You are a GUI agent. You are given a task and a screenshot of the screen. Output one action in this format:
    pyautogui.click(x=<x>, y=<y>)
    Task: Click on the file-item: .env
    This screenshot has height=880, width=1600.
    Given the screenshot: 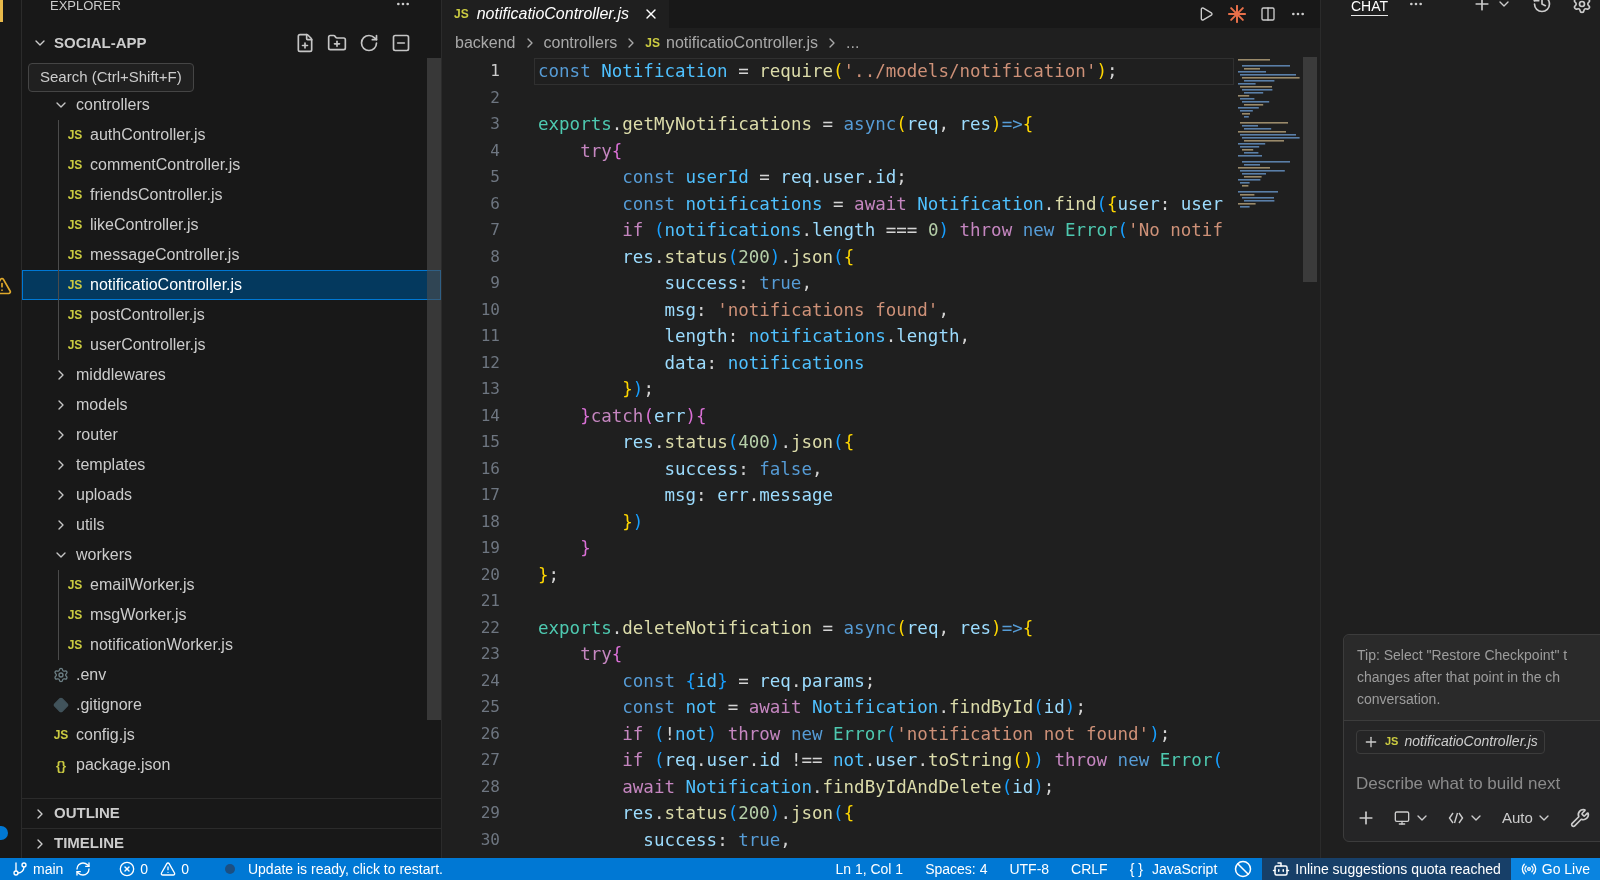 What is the action you would take?
    pyautogui.click(x=231, y=675)
    